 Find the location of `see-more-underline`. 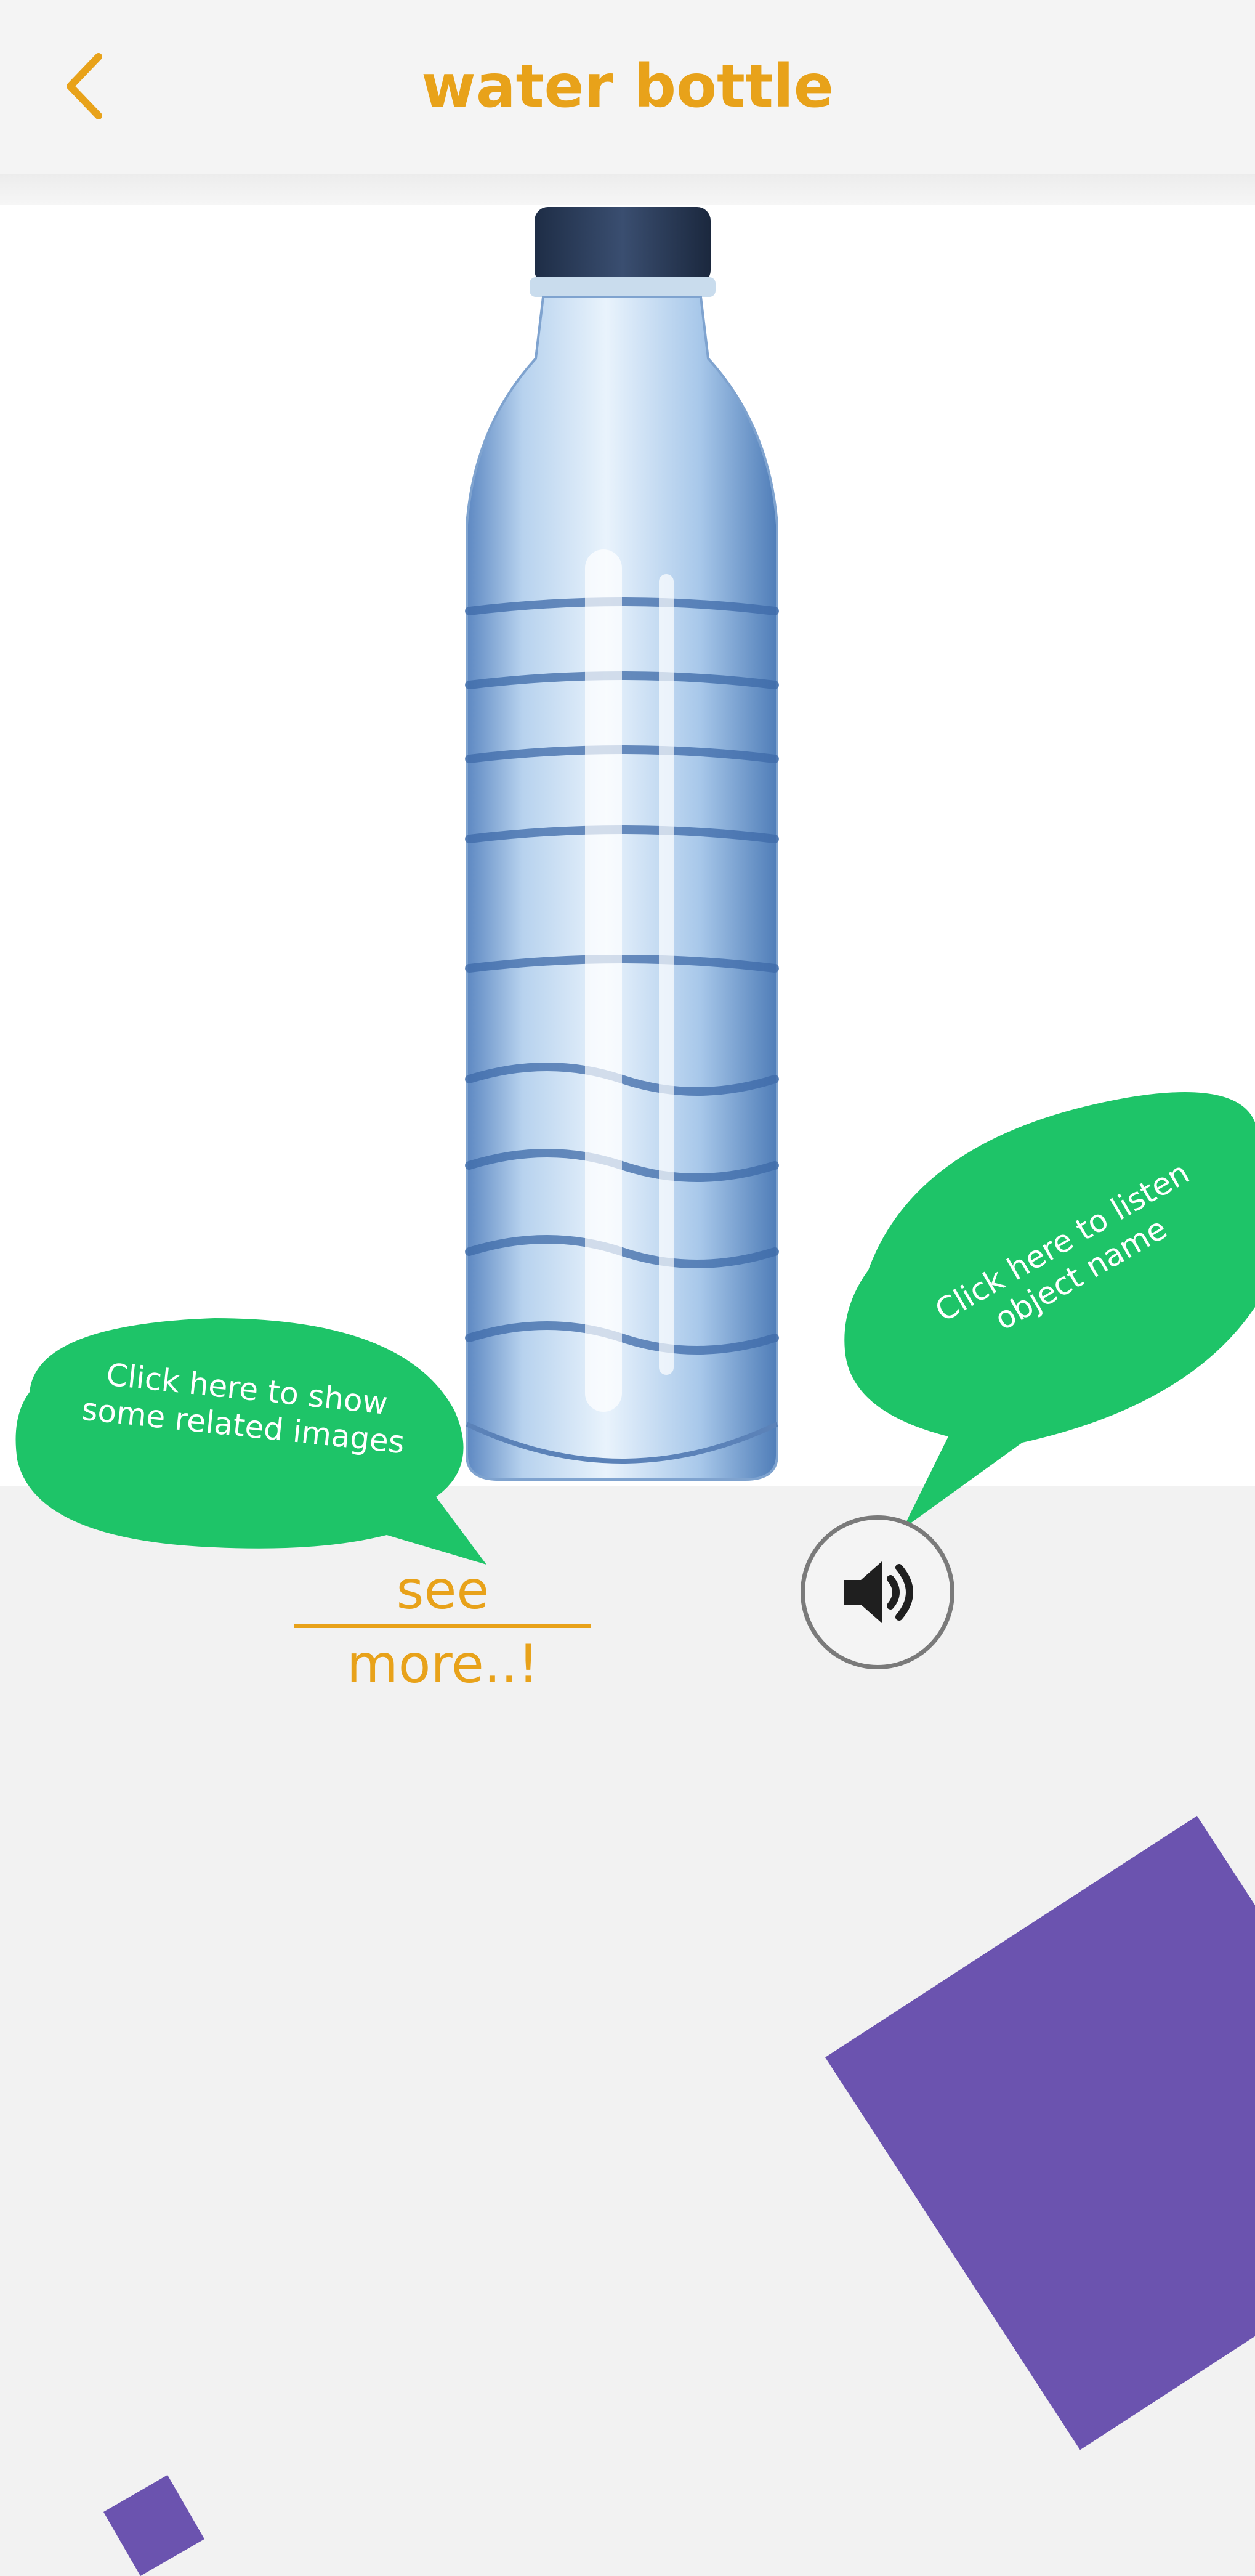

see-more-underline is located at coordinates (442, 1626).